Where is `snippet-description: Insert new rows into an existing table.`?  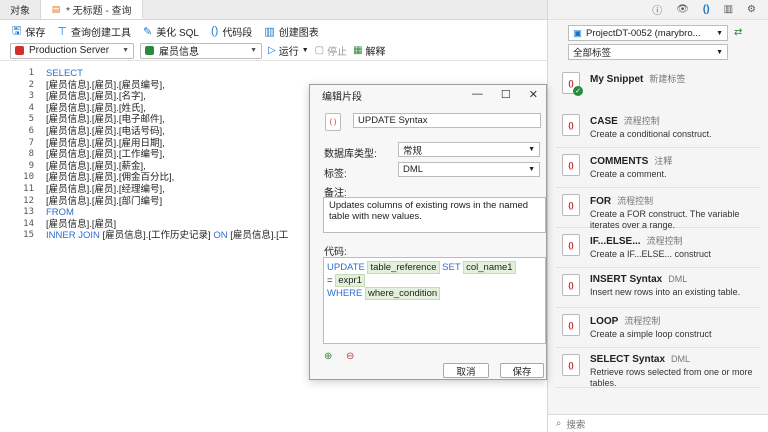
snippet-description: Insert new rows into an existing table. is located at coordinates (665, 292).